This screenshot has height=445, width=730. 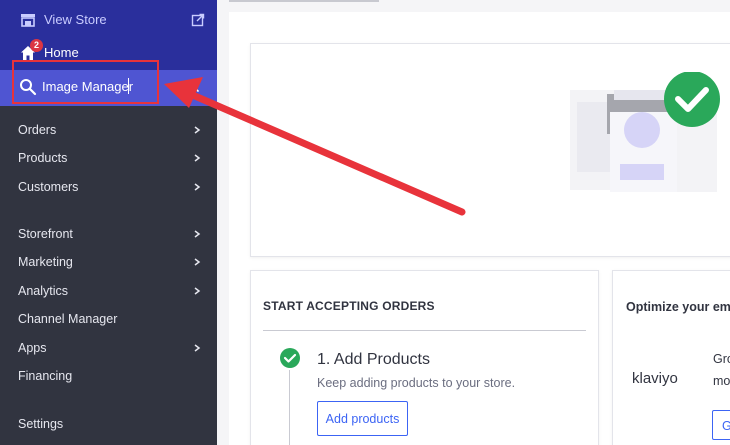 What do you see at coordinates (75, 19) in the screenshot?
I see `view-store-label: View Store` at bounding box center [75, 19].